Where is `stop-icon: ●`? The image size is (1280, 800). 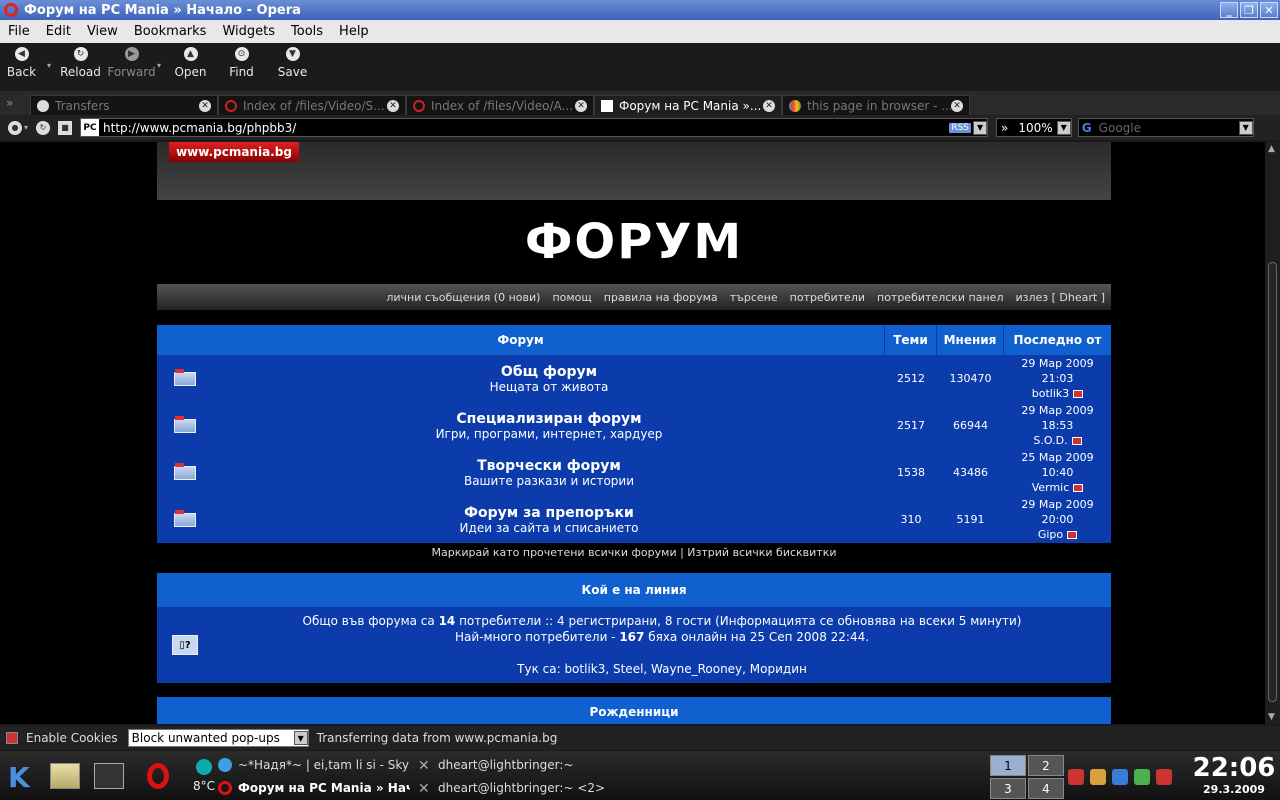 stop-icon: ● is located at coordinates (15, 127).